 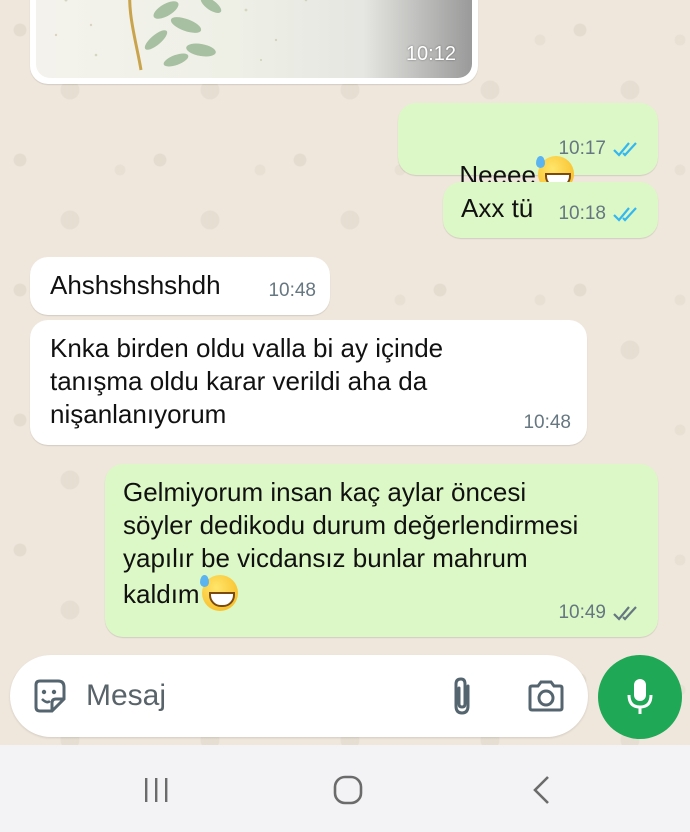 I want to click on recent-apps-icon, so click(x=156, y=790).